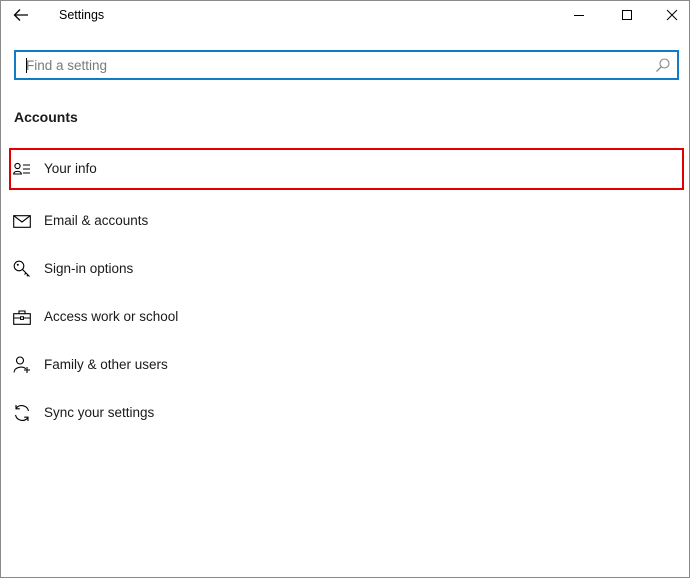 The width and height of the screenshot is (690, 578). Describe the element at coordinates (111, 316) in the screenshot. I see `nav-item-label: Access work or school` at that location.